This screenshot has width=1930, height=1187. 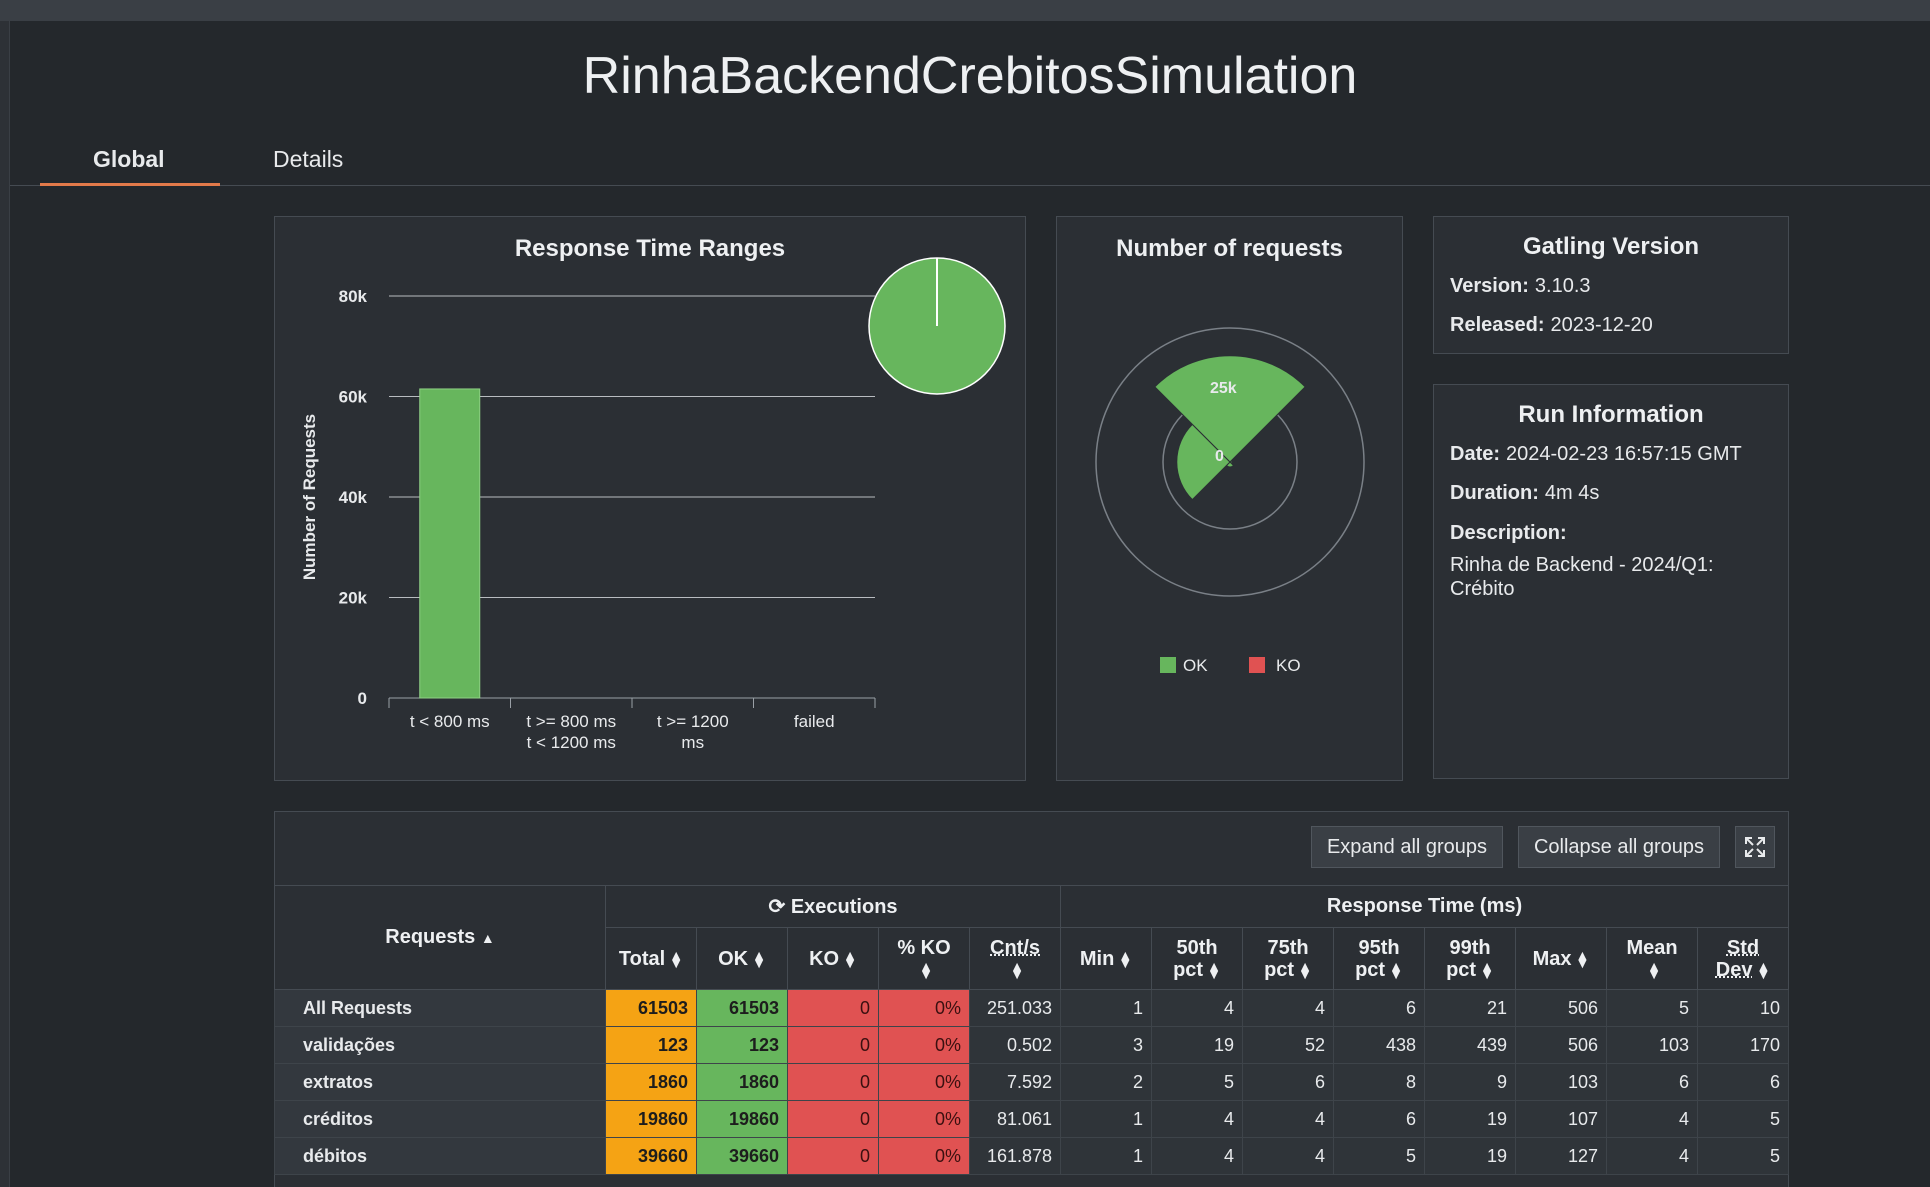 What do you see at coordinates (1197, 947) in the screenshot?
I see `col-50th-label: 50th` at bounding box center [1197, 947].